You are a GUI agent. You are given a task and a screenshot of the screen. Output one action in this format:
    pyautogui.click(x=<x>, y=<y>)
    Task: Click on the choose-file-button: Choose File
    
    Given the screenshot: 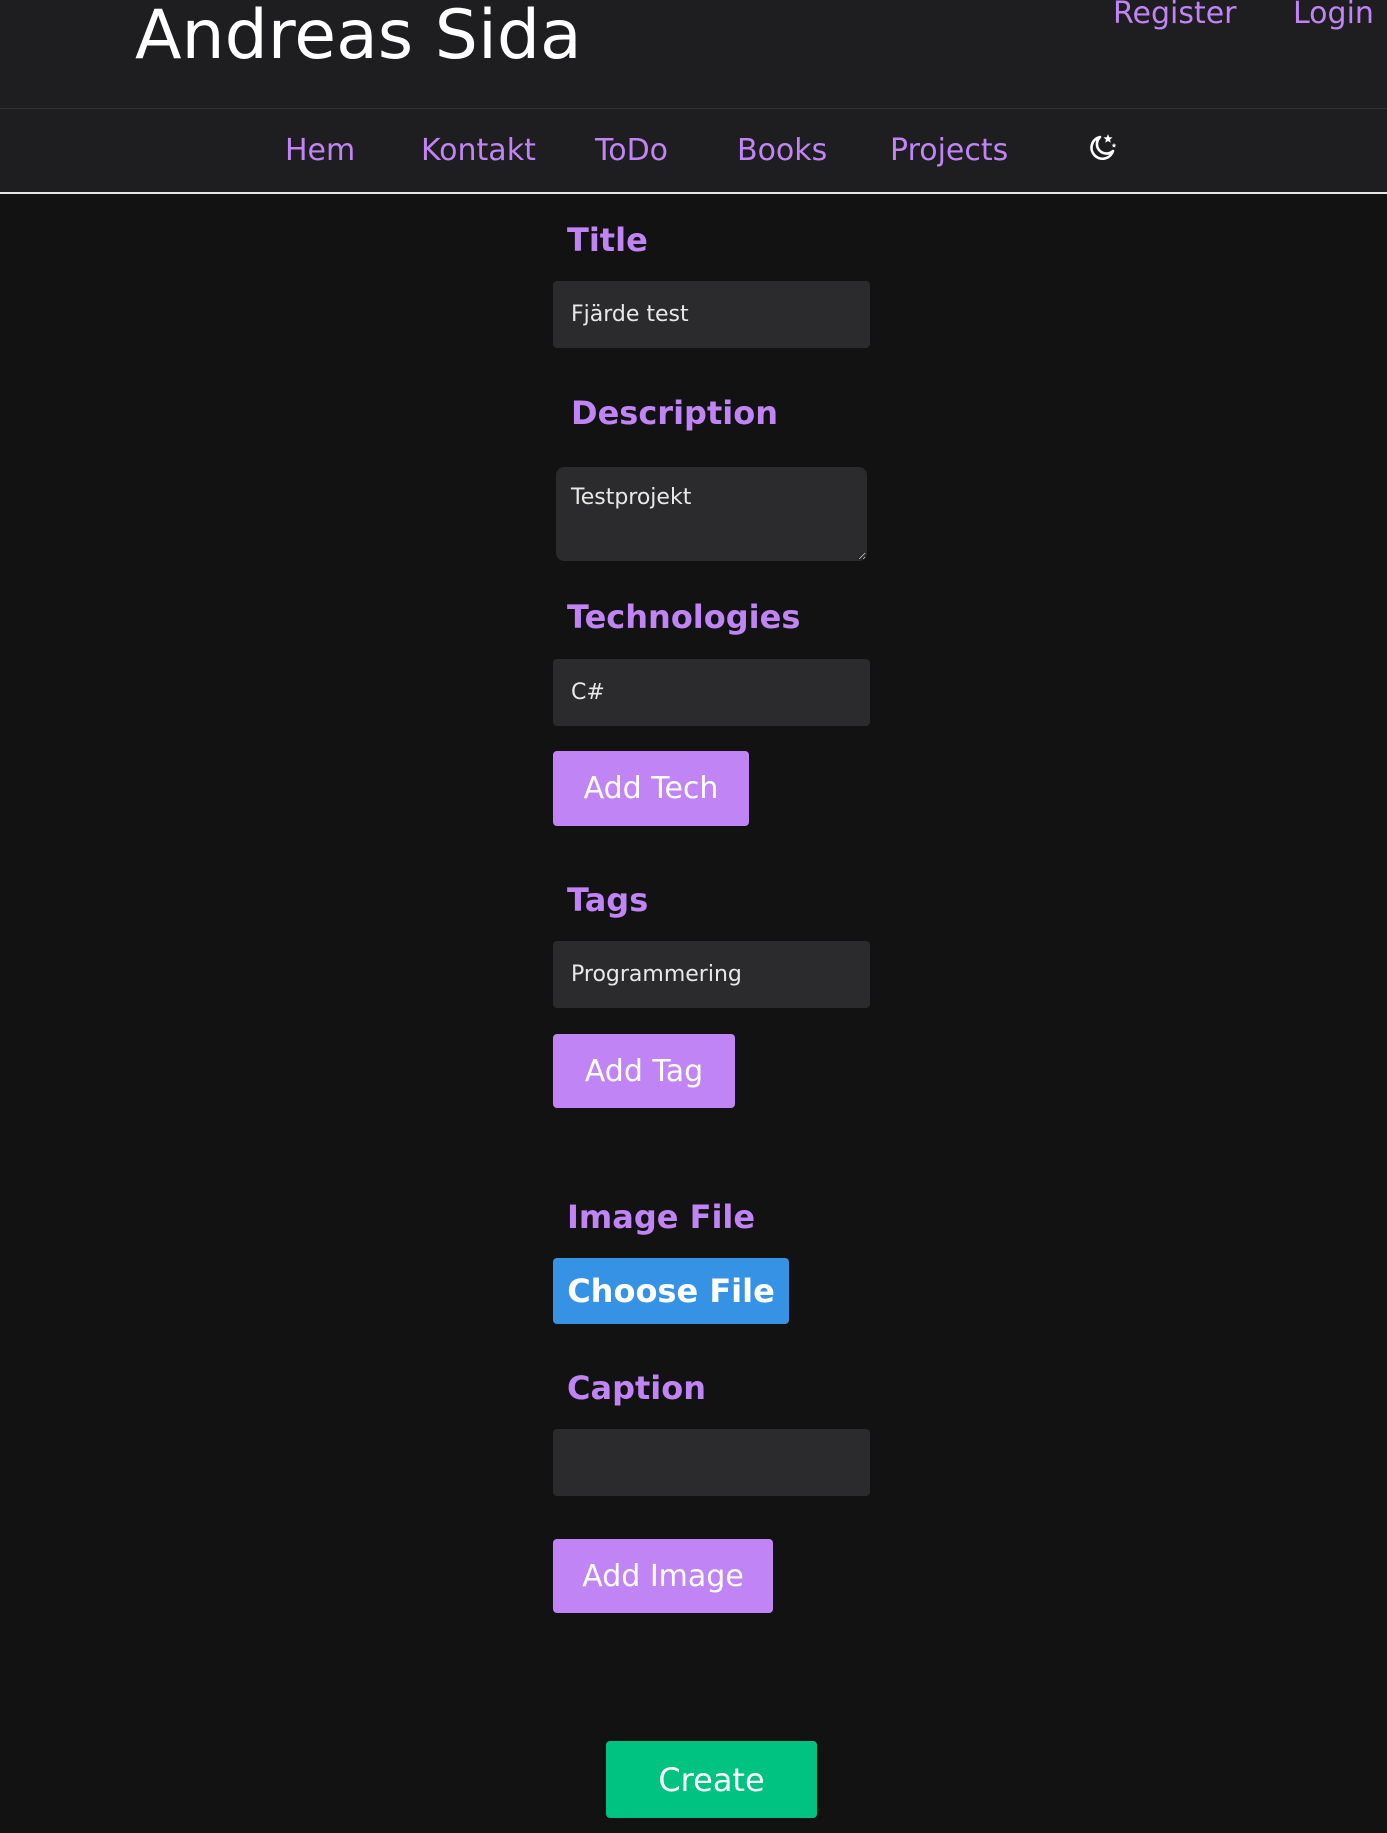 What is the action you would take?
    pyautogui.click(x=671, y=1291)
    